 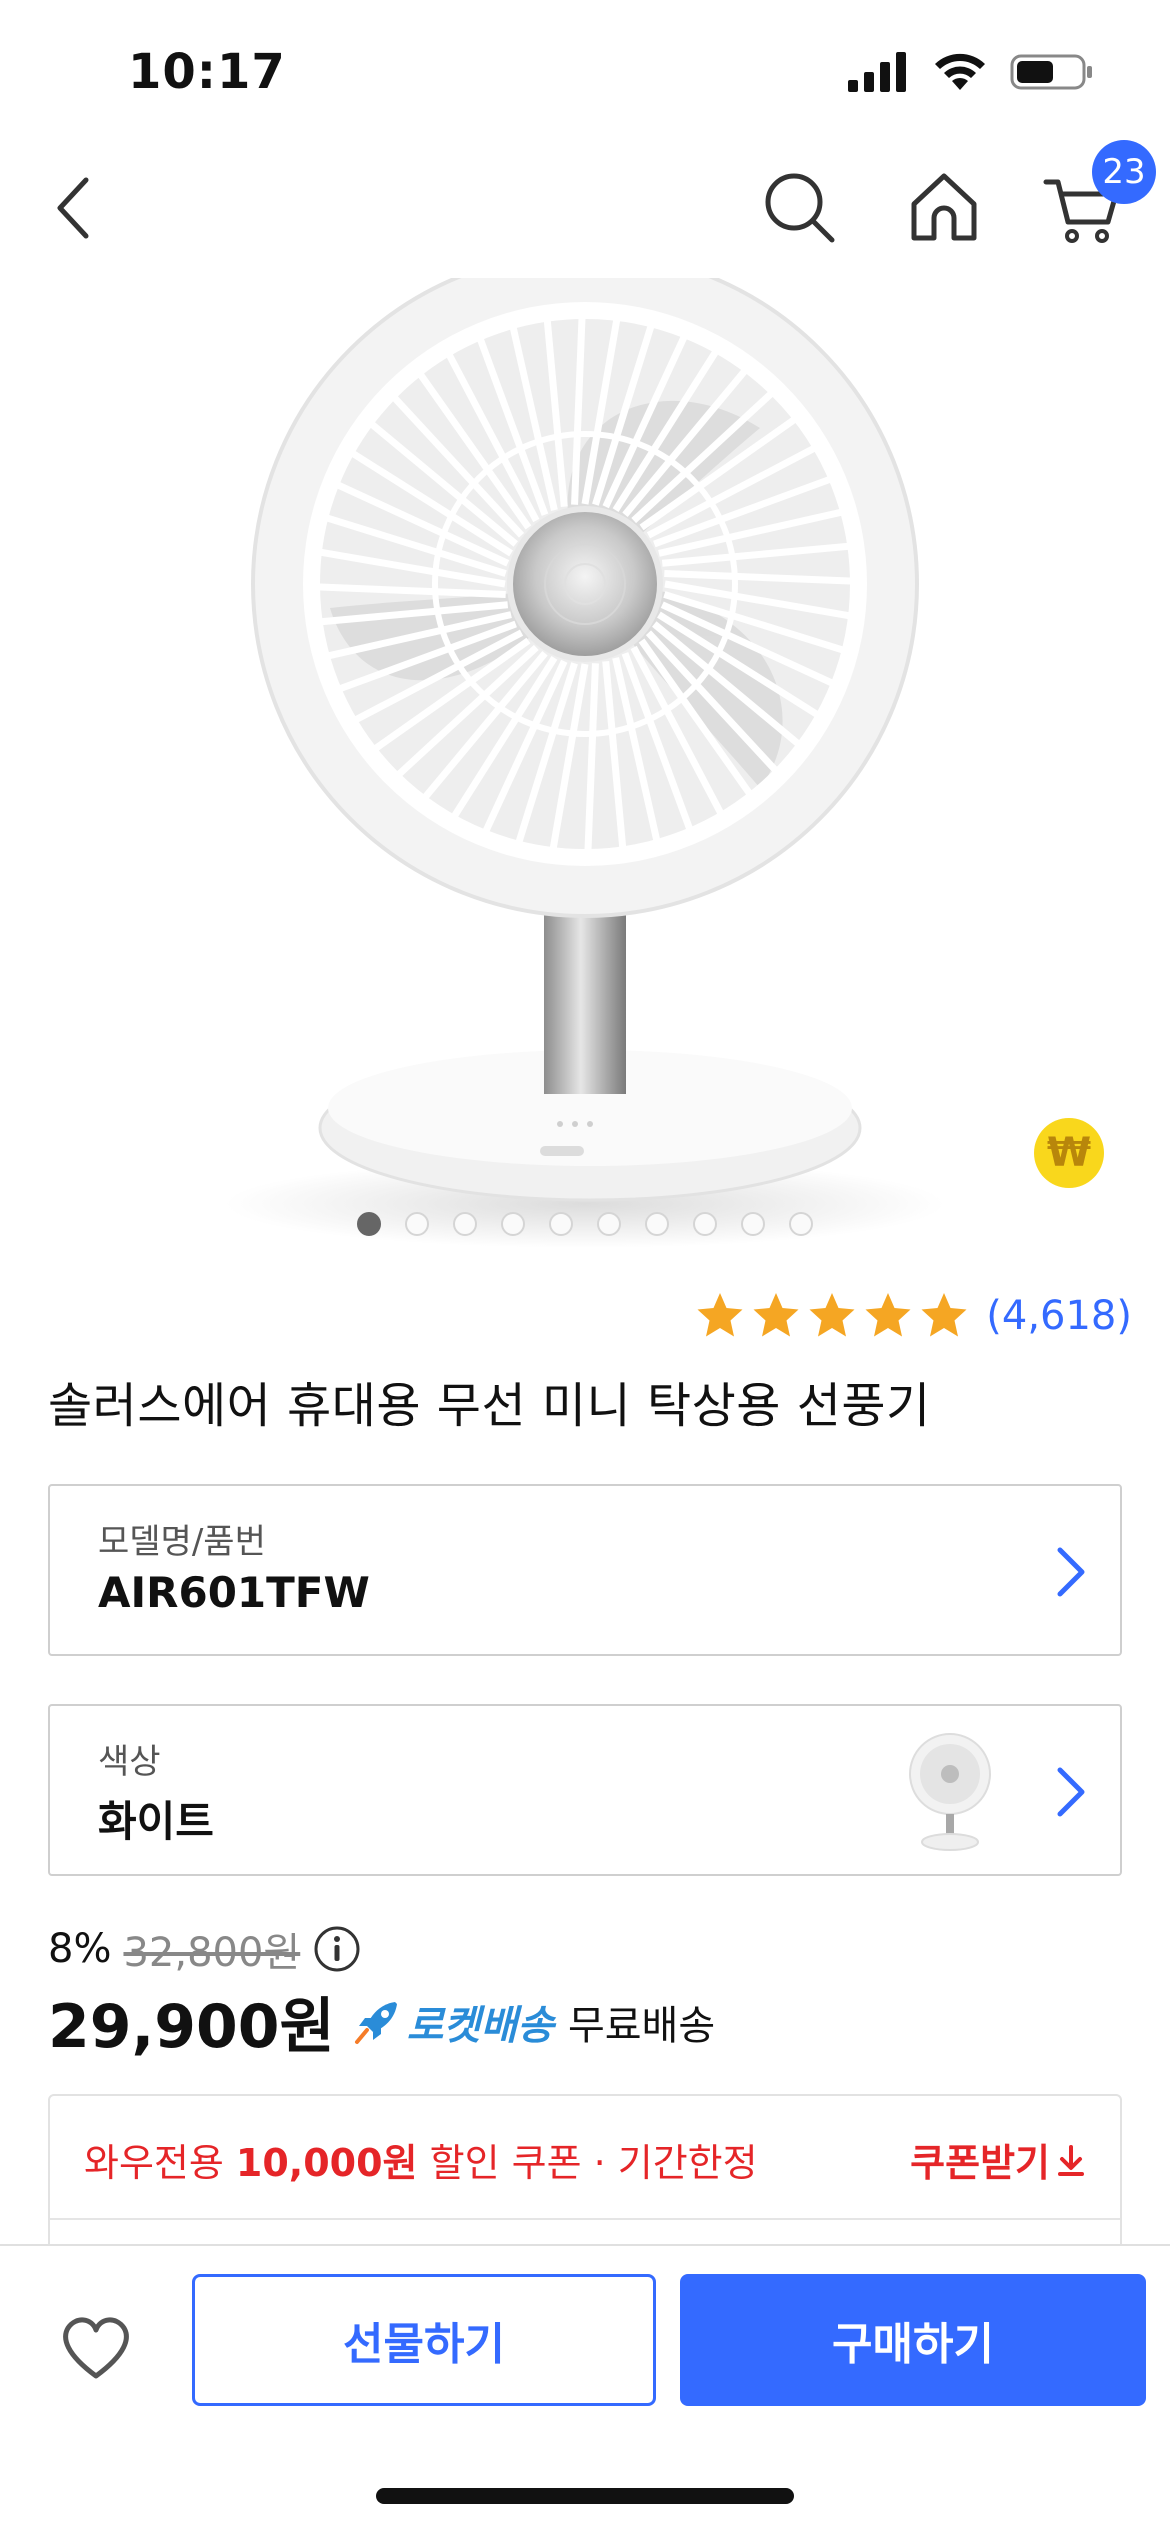 I want to click on home-icon, so click(x=944, y=206).